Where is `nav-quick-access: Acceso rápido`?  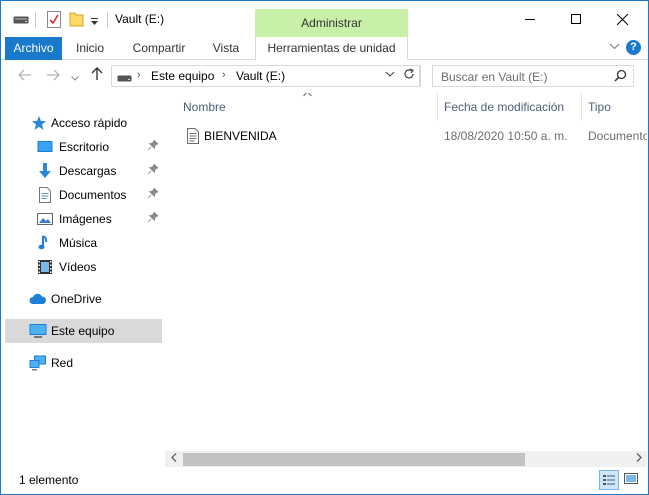
nav-quick-access: Acceso rápido is located at coordinates (83, 123).